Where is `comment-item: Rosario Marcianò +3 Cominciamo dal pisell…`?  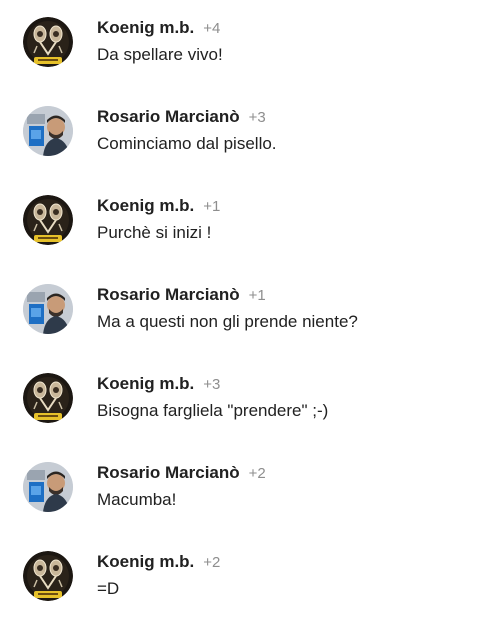 comment-item: Rosario Marcianò +3 Cominciamo dal pisell… is located at coordinates (250, 129).